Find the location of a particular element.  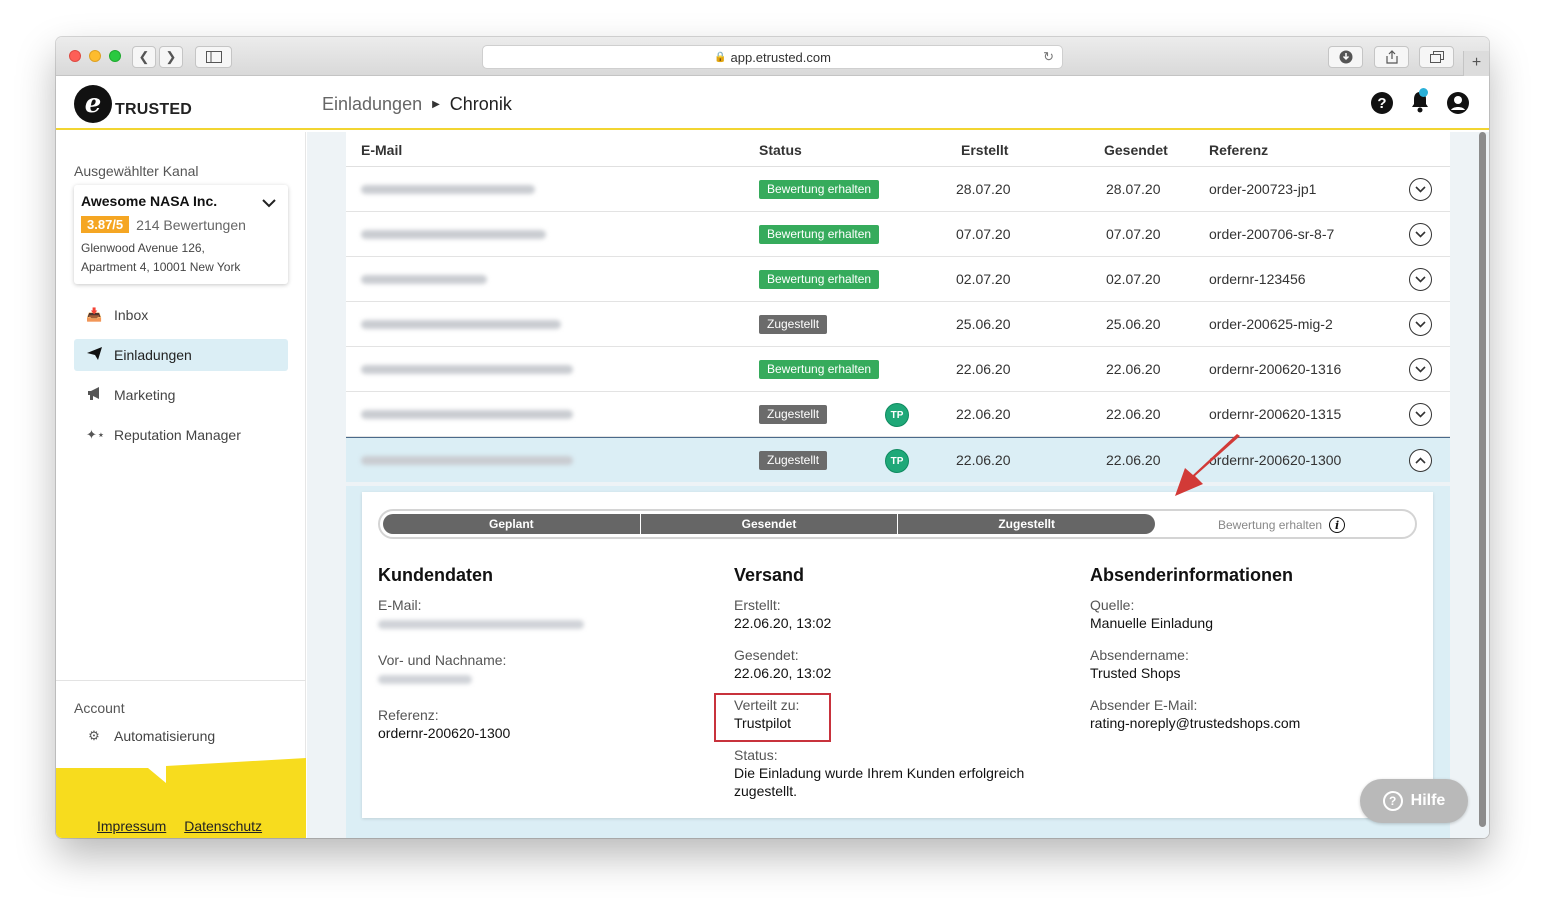

etrusted-logo: e TRUSTED is located at coordinates (133, 104).